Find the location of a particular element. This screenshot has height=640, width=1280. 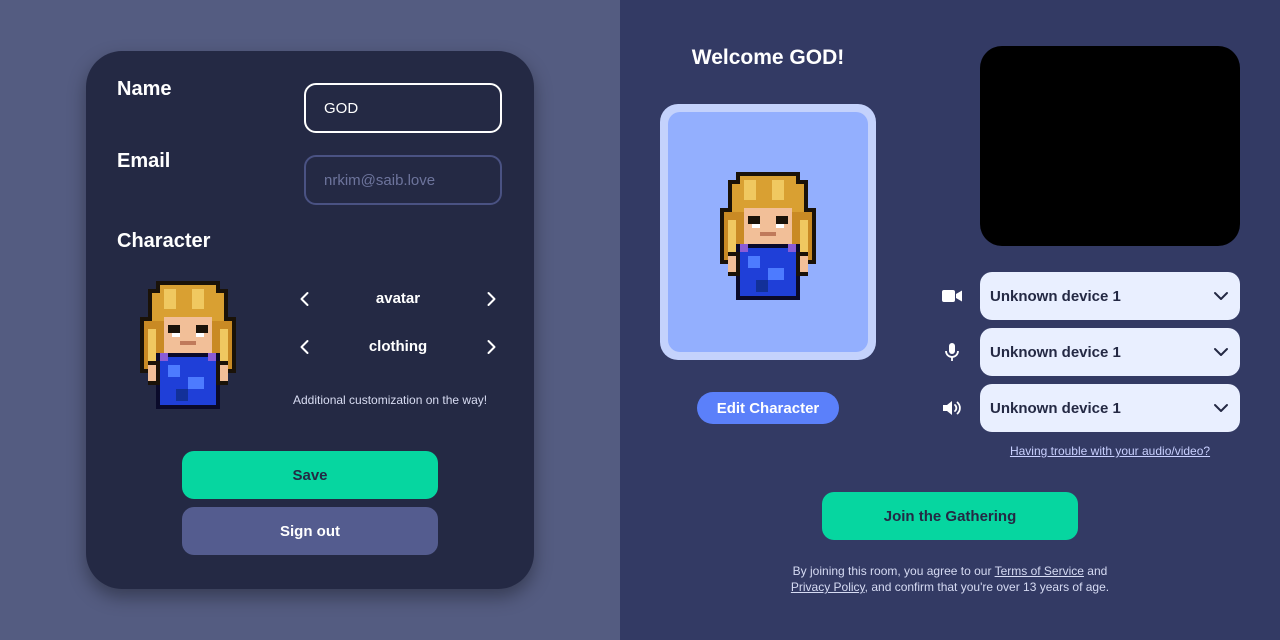

clothing-option-label: clothing is located at coordinates (398, 346).